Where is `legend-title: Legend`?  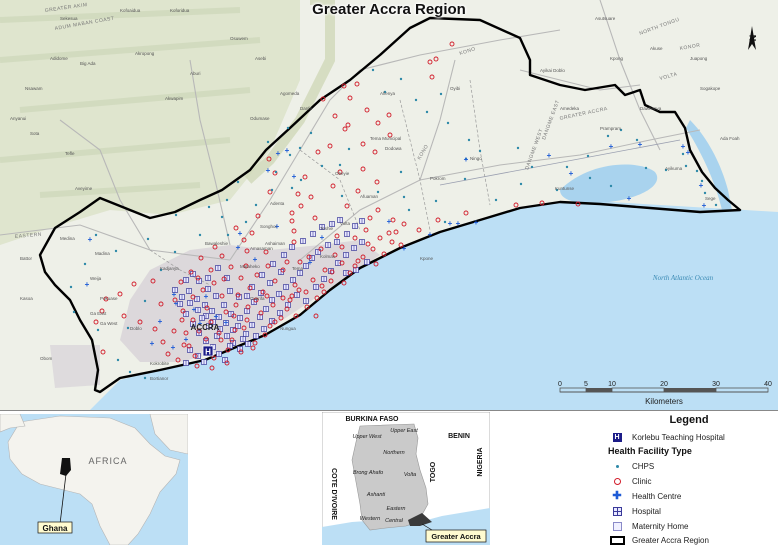 legend-title: Legend is located at coordinates (689, 420).